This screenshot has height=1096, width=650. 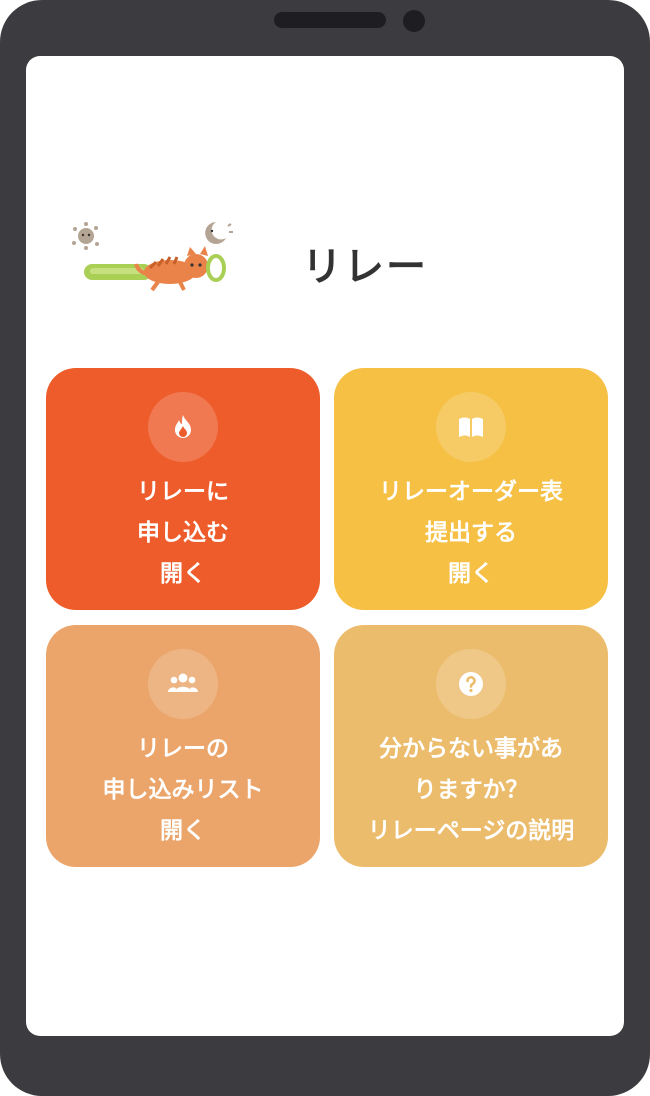 What do you see at coordinates (471, 749) in the screenshot?
I see `card-label-line: 分からない事があ` at bounding box center [471, 749].